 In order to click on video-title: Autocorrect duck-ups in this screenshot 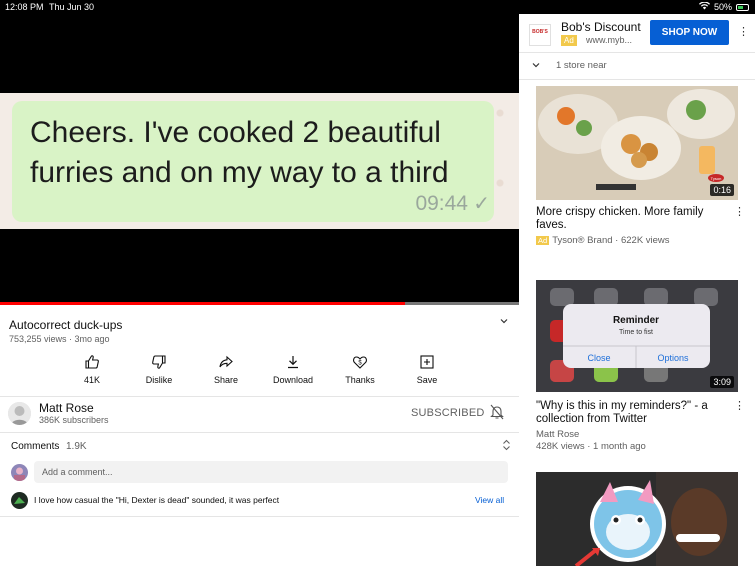, I will do `click(65, 325)`.